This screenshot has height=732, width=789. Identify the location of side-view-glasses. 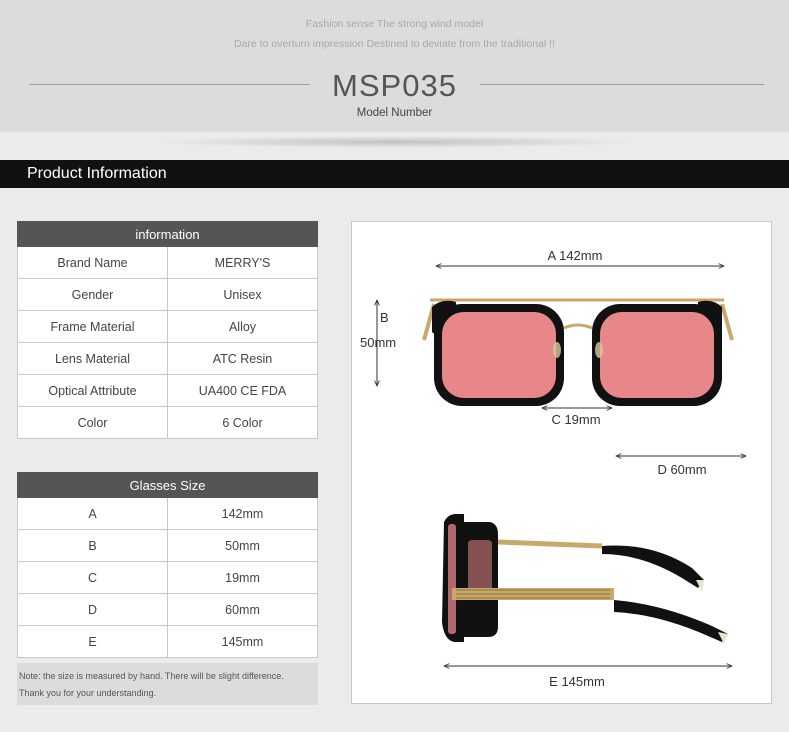
(585, 579).